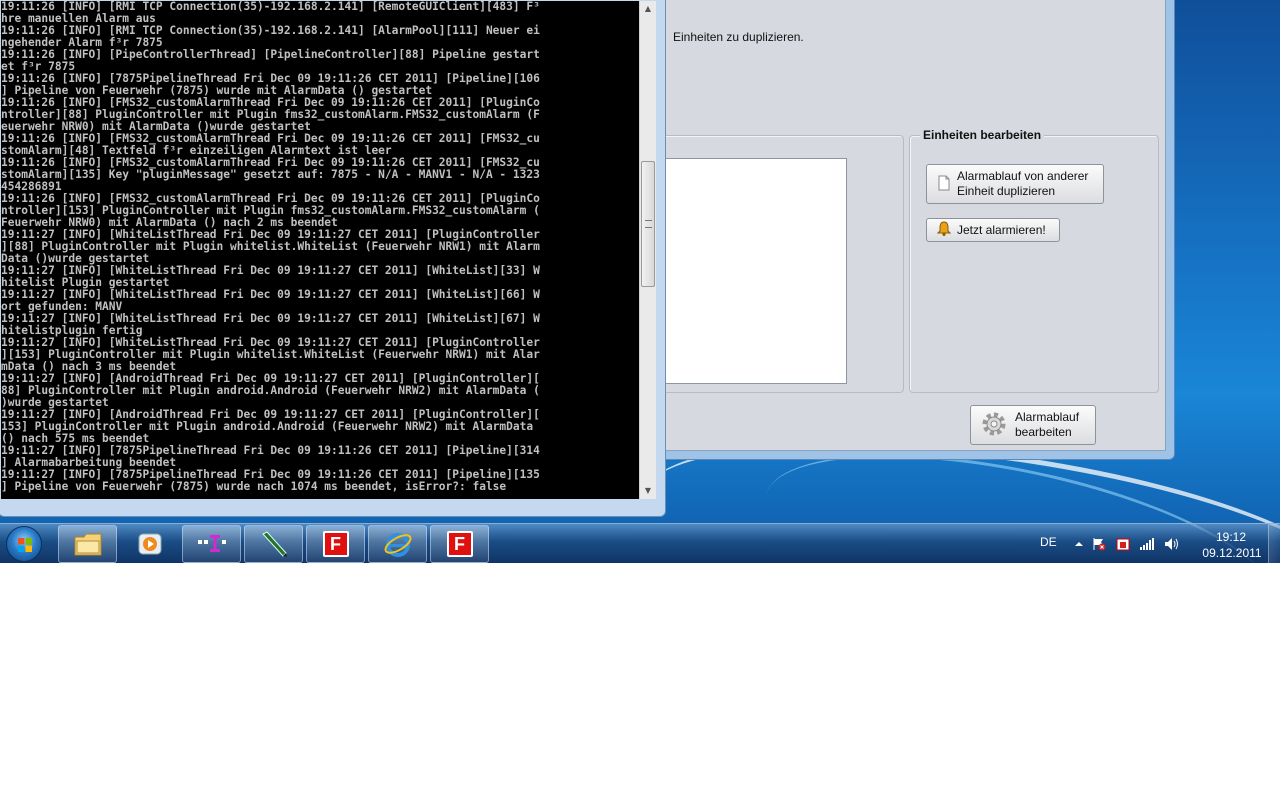 The height and width of the screenshot is (800, 1280). Describe the element at coordinates (1001, 229) in the screenshot. I see `alarm-now-label: Jetzt alarmieren!` at that location.